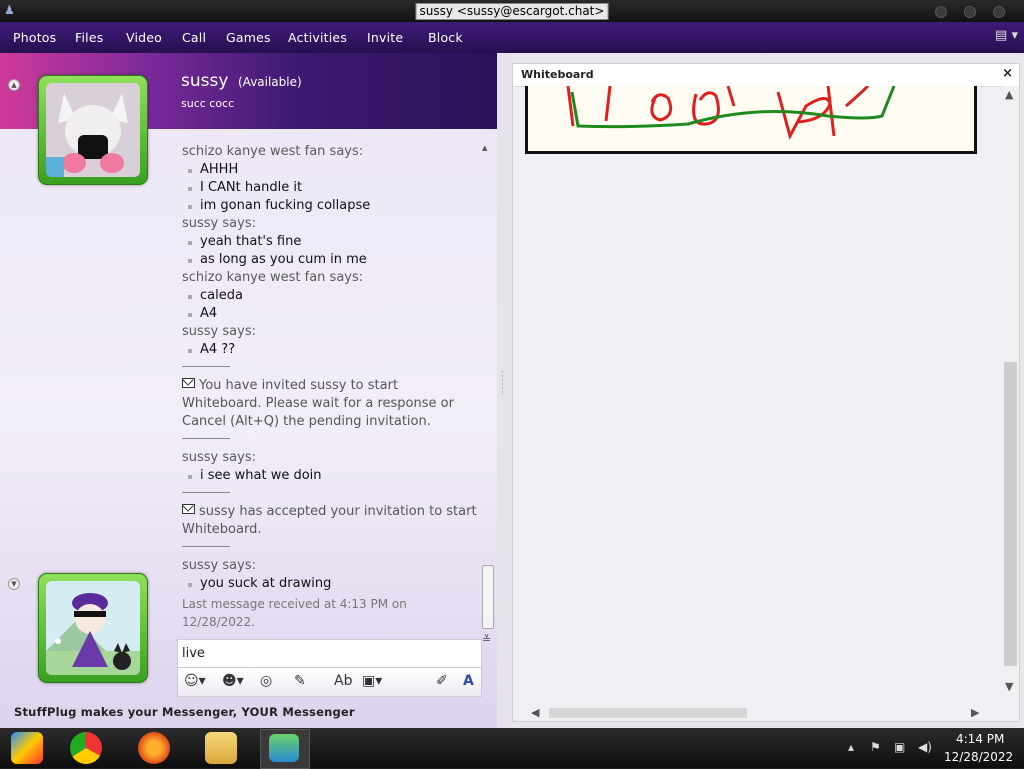 This screenshot has height=769, width=1024. I want to click on whiteboard-close-button: ×, so click(1007, 73).